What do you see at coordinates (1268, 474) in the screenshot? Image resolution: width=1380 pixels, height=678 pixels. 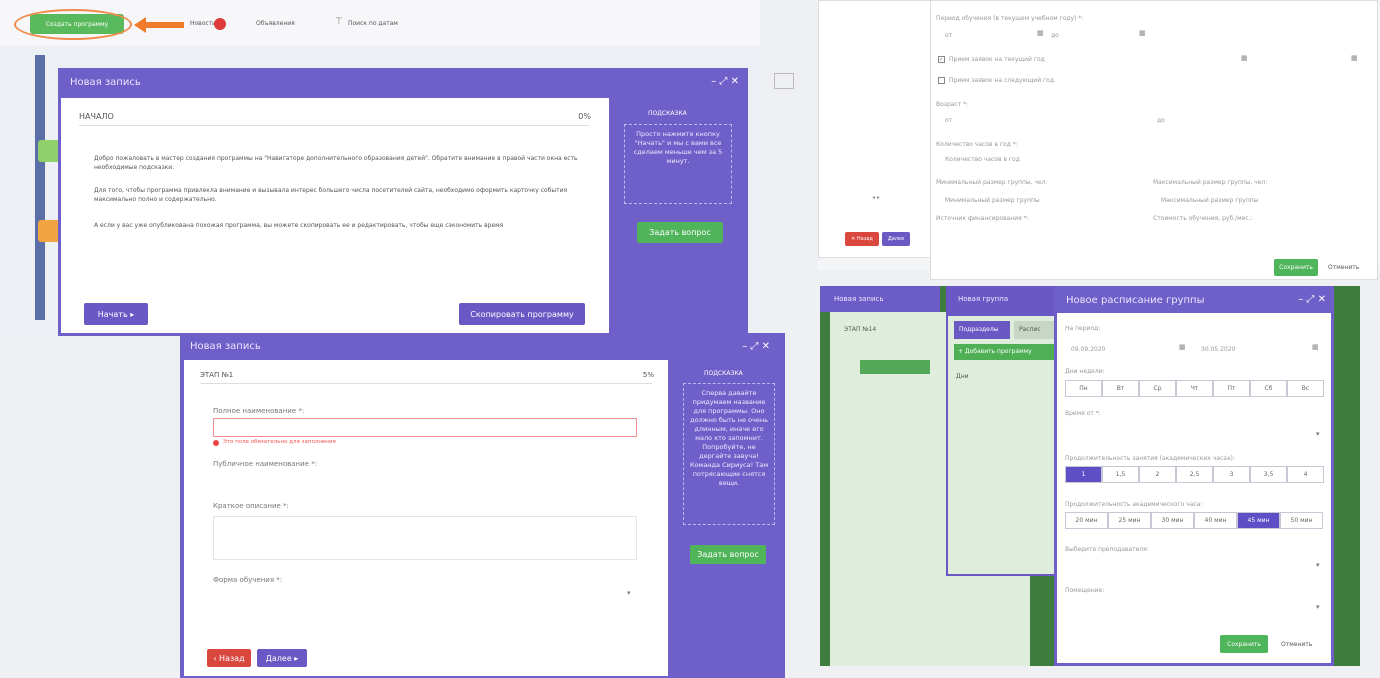 I see `duration-6: 3,5` at bounding box center [1268, 474].